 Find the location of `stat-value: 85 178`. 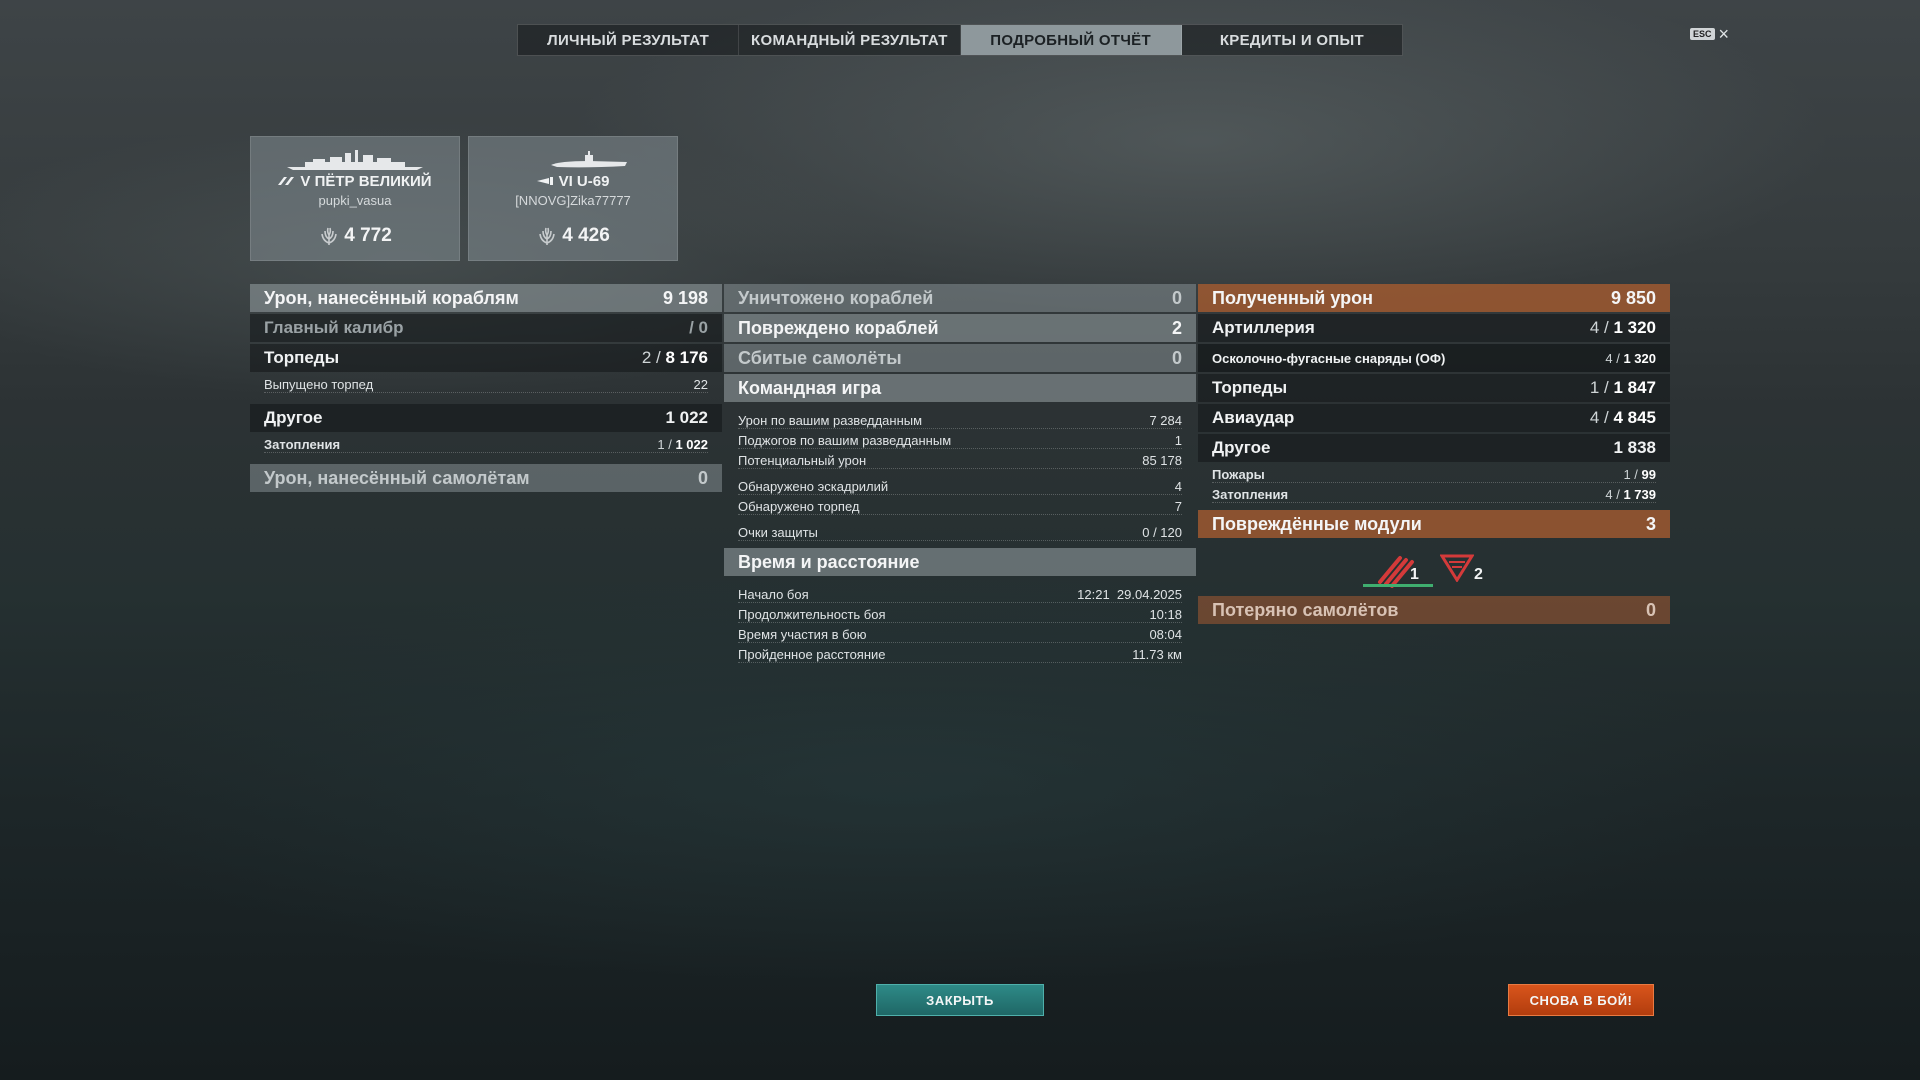

stat-value: 85 178 is located at coordinates (1162, 460).